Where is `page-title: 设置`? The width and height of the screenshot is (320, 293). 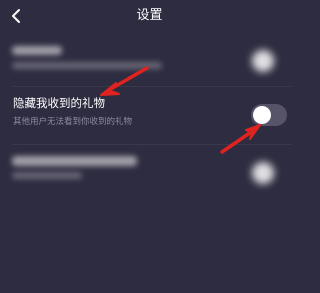 page-title: 设置 is located at coordinates (149, 15).